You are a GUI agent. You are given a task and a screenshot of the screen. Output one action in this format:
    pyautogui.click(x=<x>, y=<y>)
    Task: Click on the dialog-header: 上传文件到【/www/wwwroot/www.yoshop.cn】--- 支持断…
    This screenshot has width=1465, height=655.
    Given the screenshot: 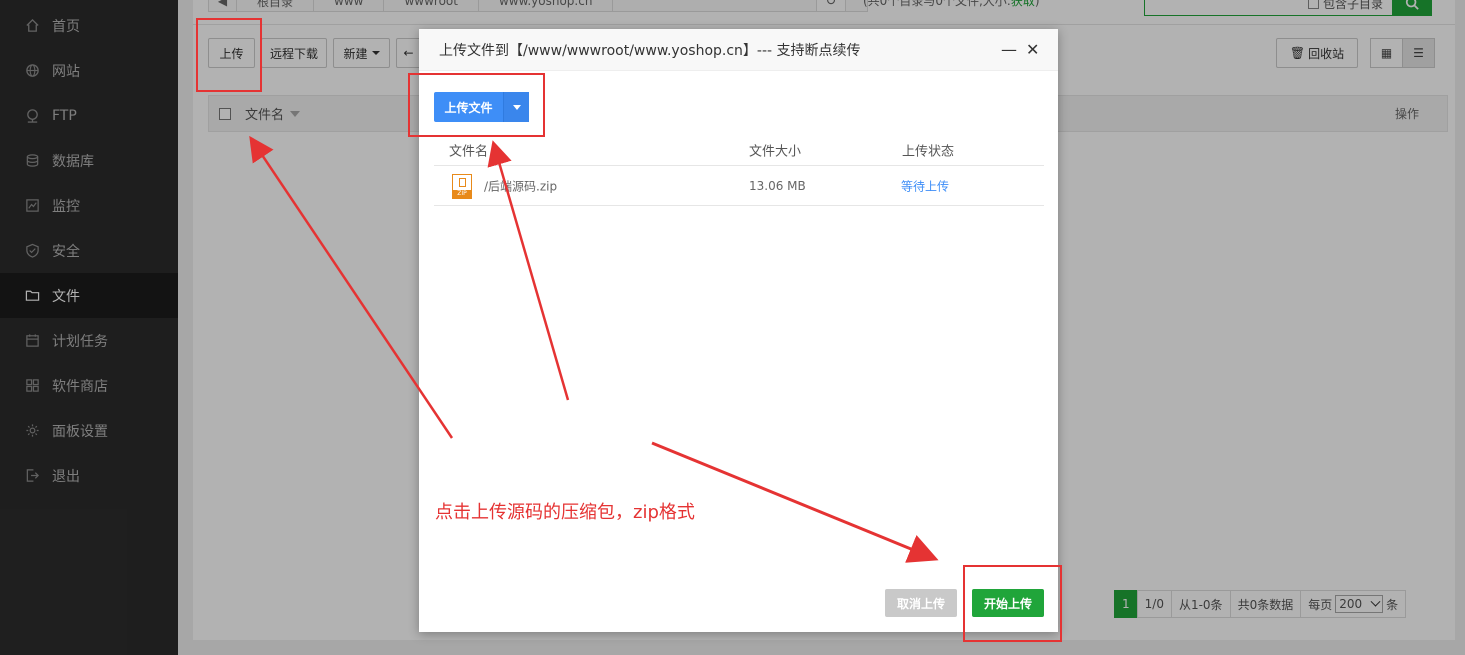 What is the action you would take?
    pyautogui.click(x=738, y=50)
    